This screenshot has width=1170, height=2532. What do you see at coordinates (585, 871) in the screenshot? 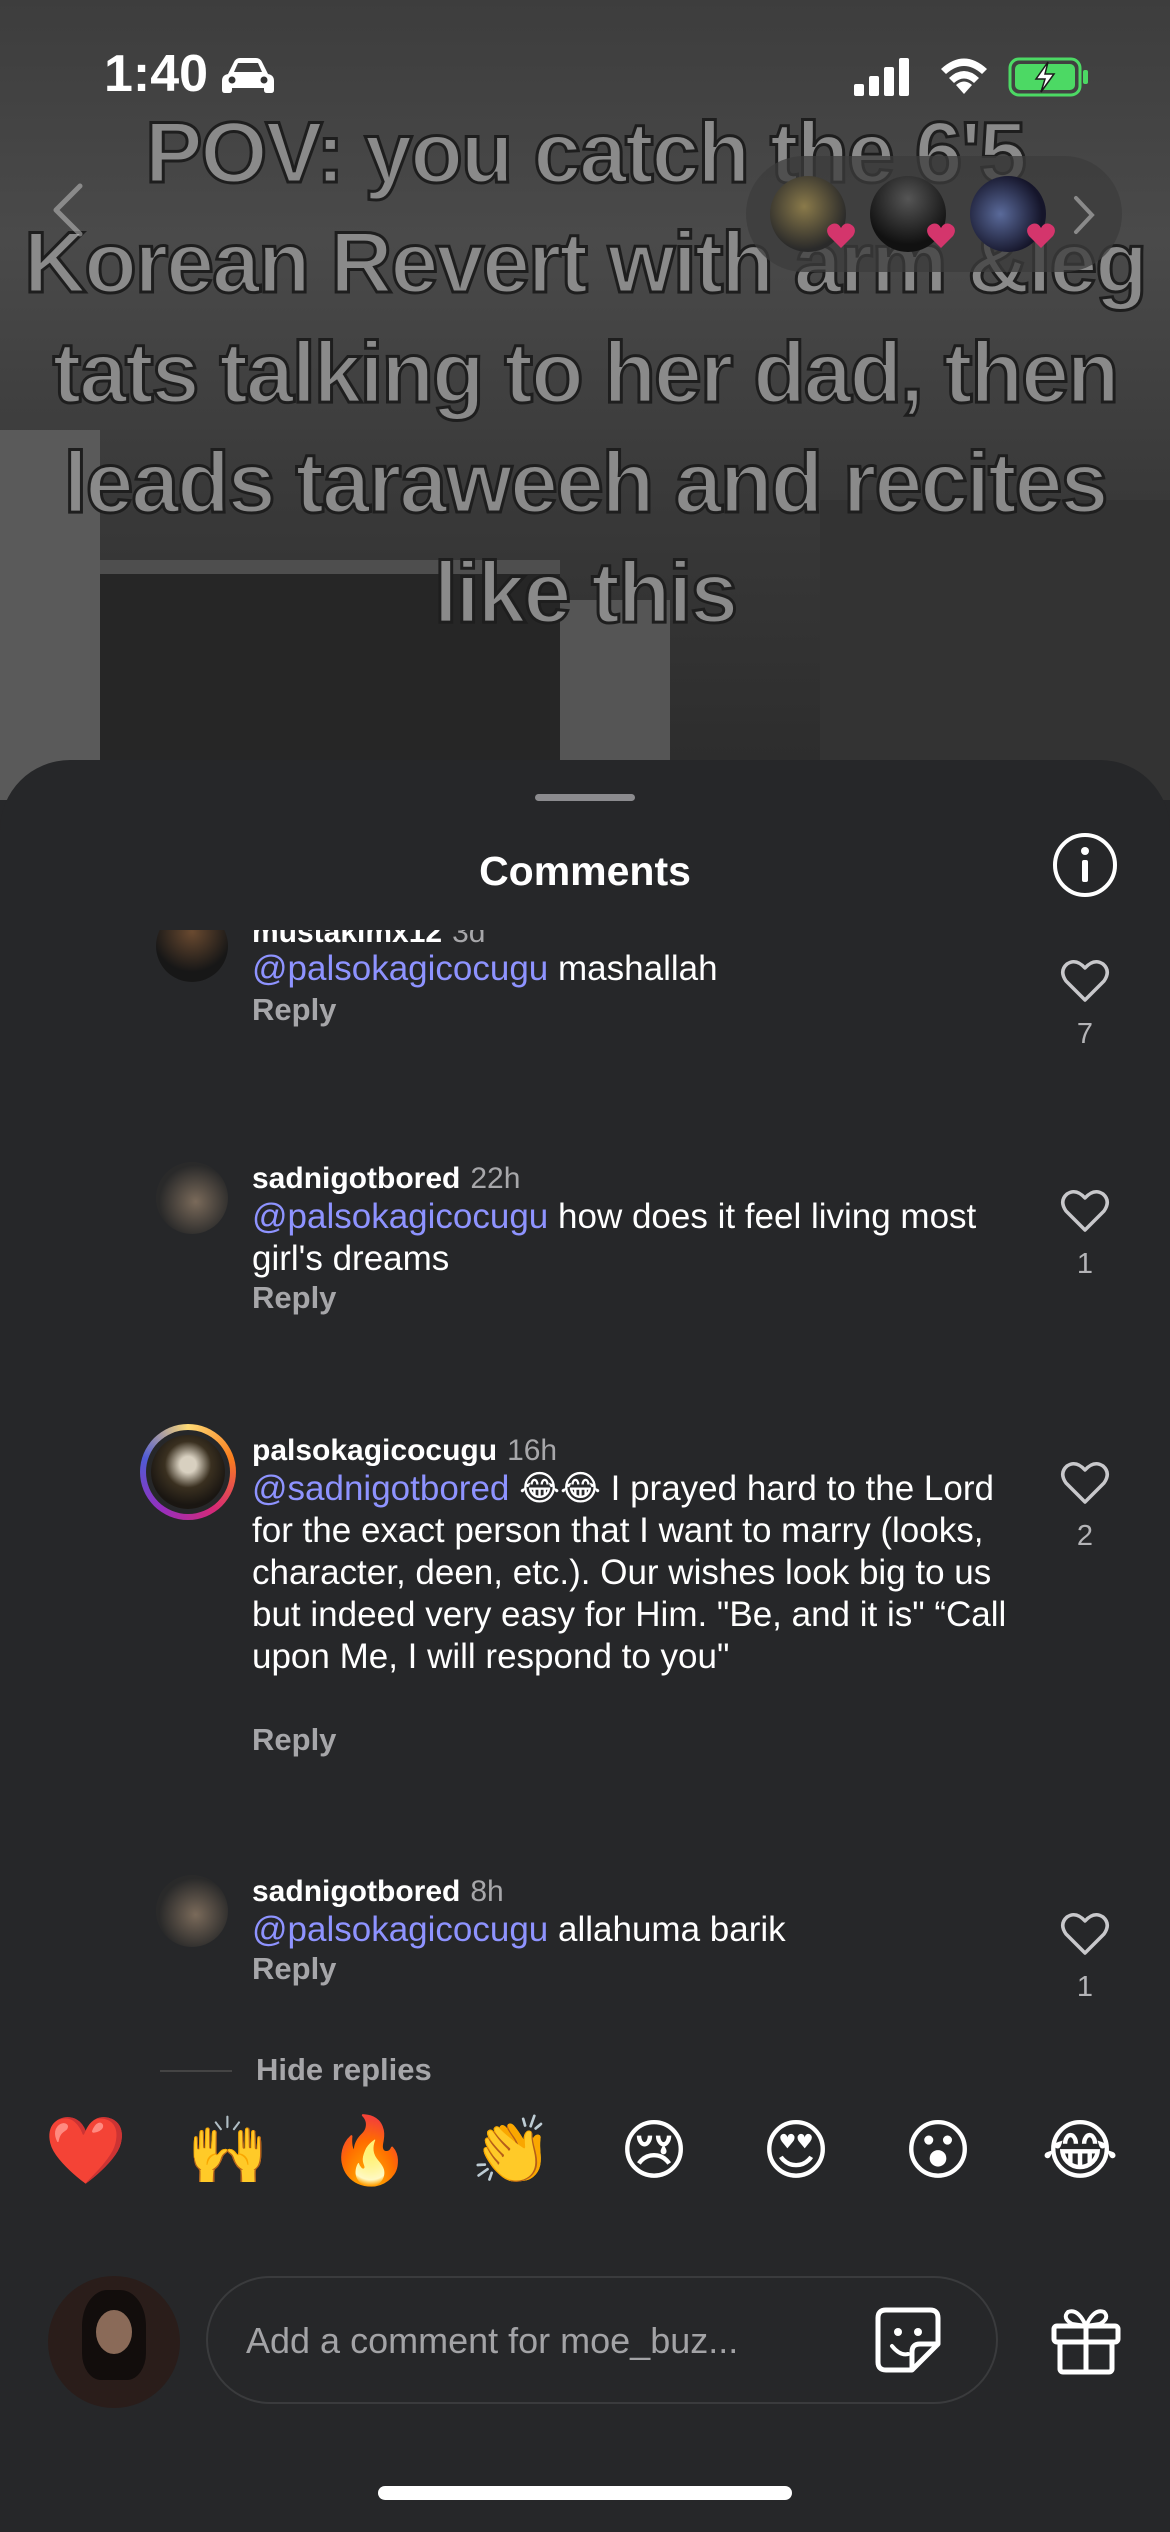
I see `sheet-title: Comments` at bounding box center [585, 871].